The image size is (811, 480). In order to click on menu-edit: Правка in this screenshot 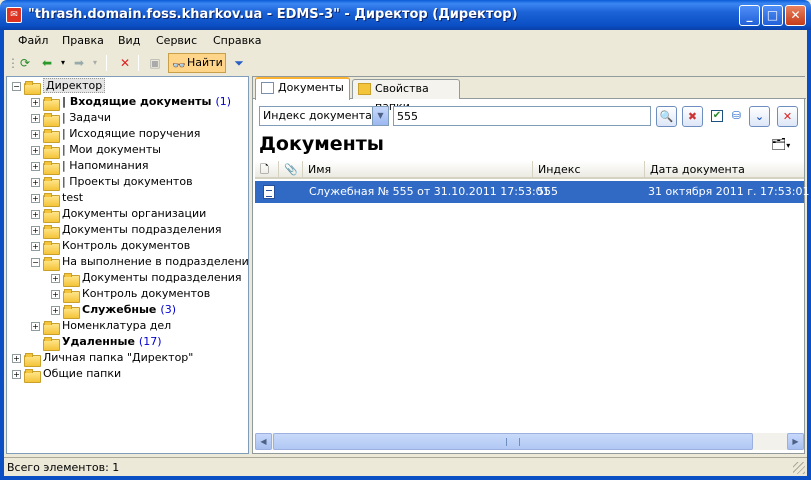, I will do `click(83, 40)`.